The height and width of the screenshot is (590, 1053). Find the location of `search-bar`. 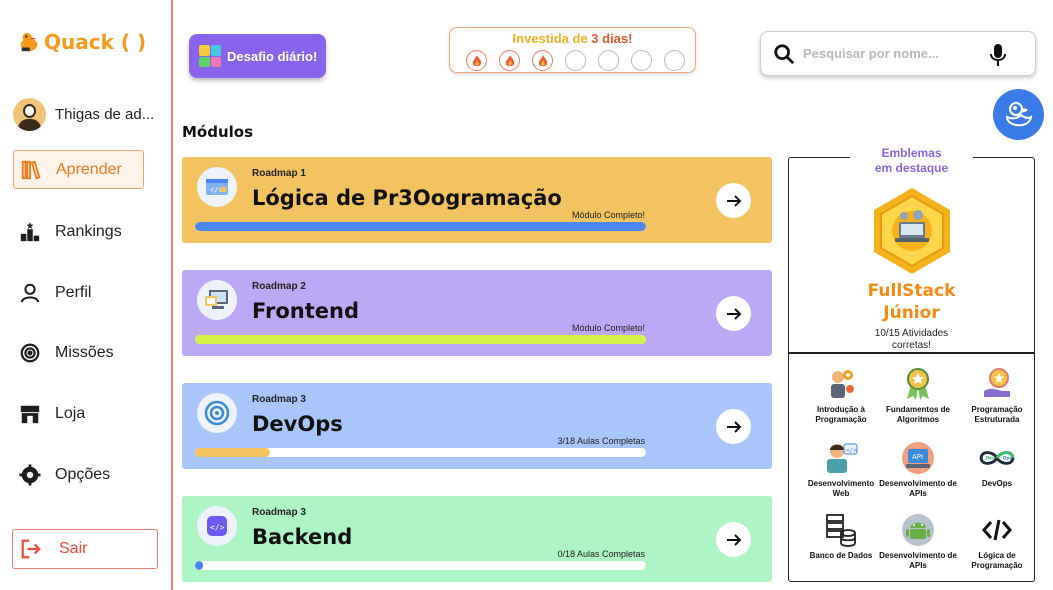

search-bar is located at coordinates (898, 53).